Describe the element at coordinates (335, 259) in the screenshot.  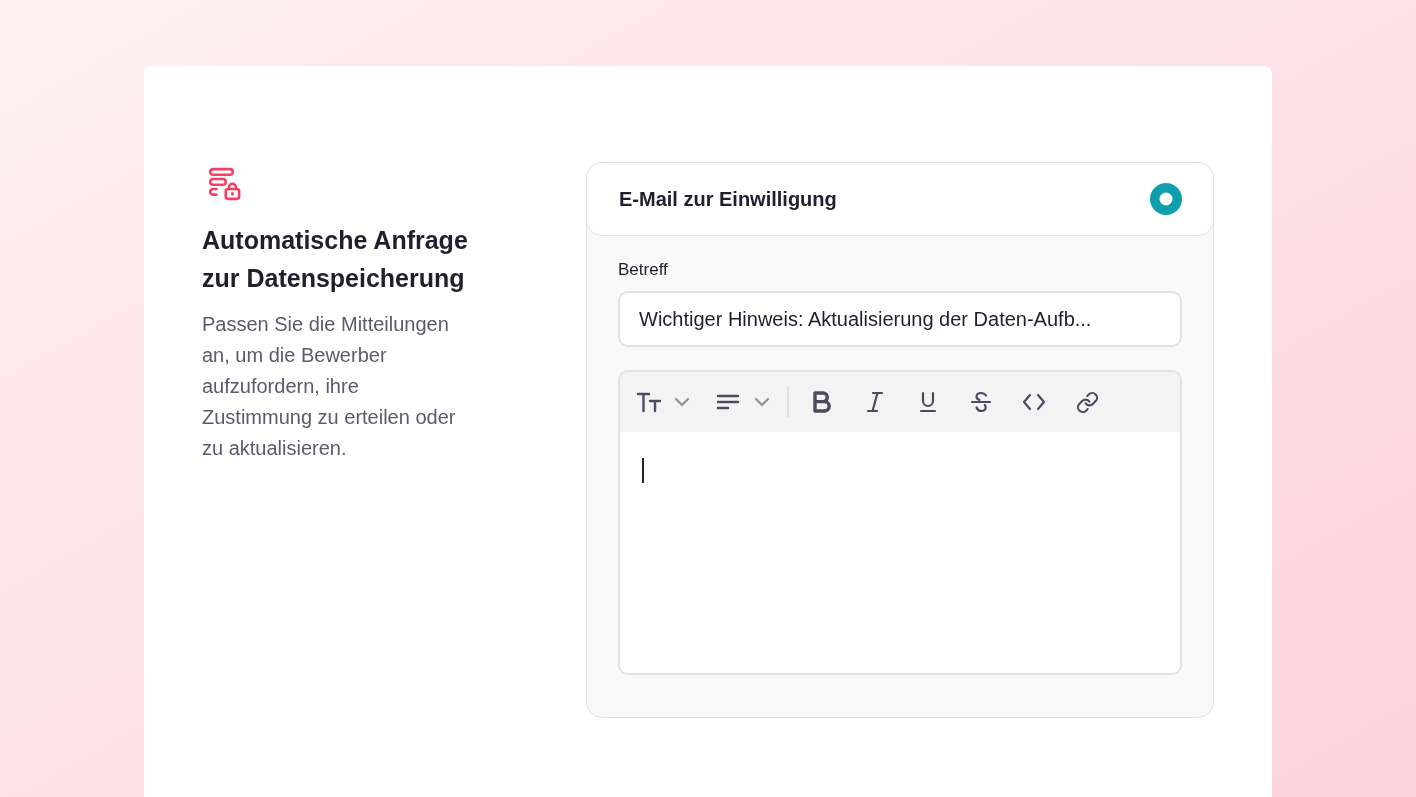
I see `section-title: Automatische Anfrage zur Datenspeicherung` at that location.